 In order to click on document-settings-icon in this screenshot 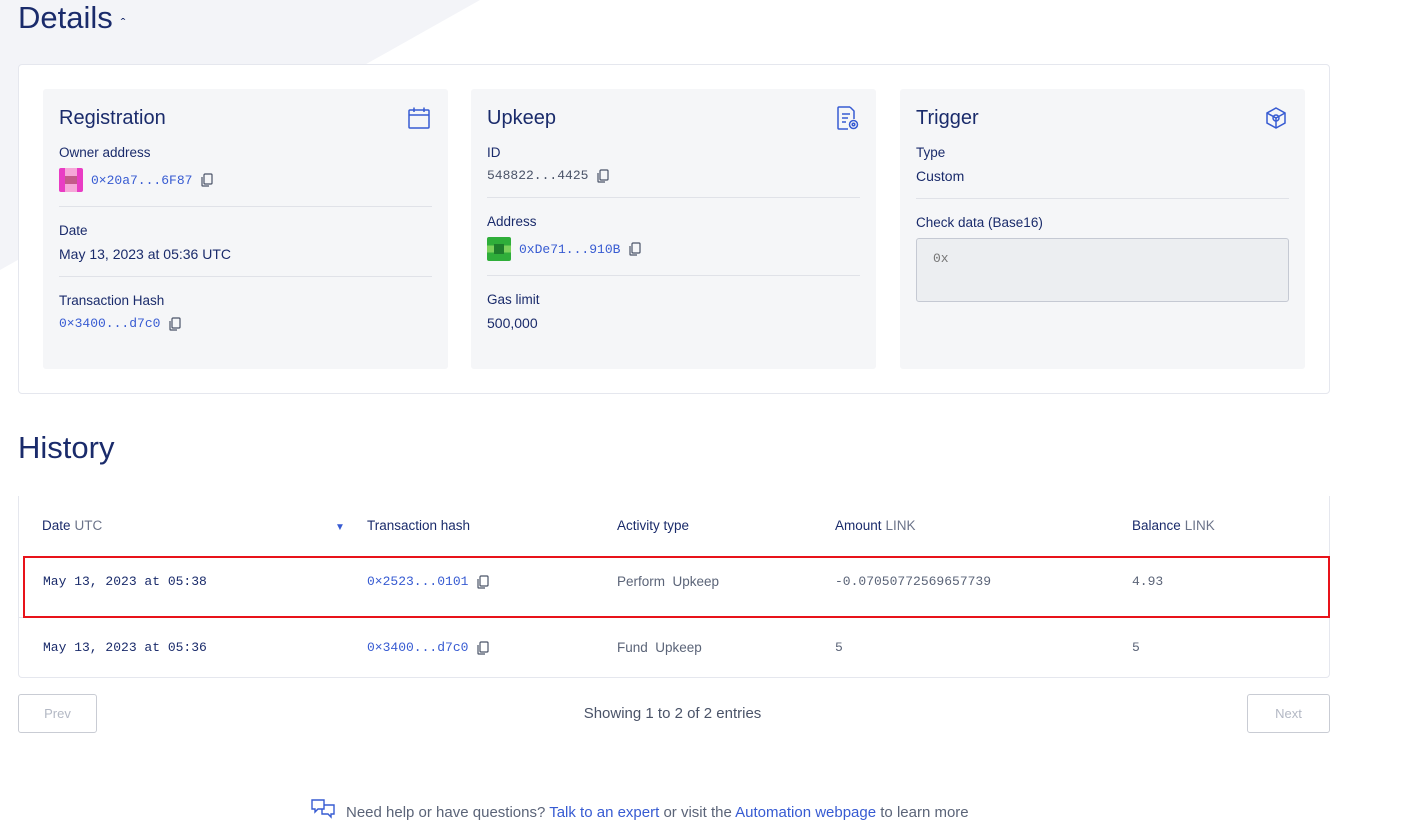, I will do `click(847, 118)`.